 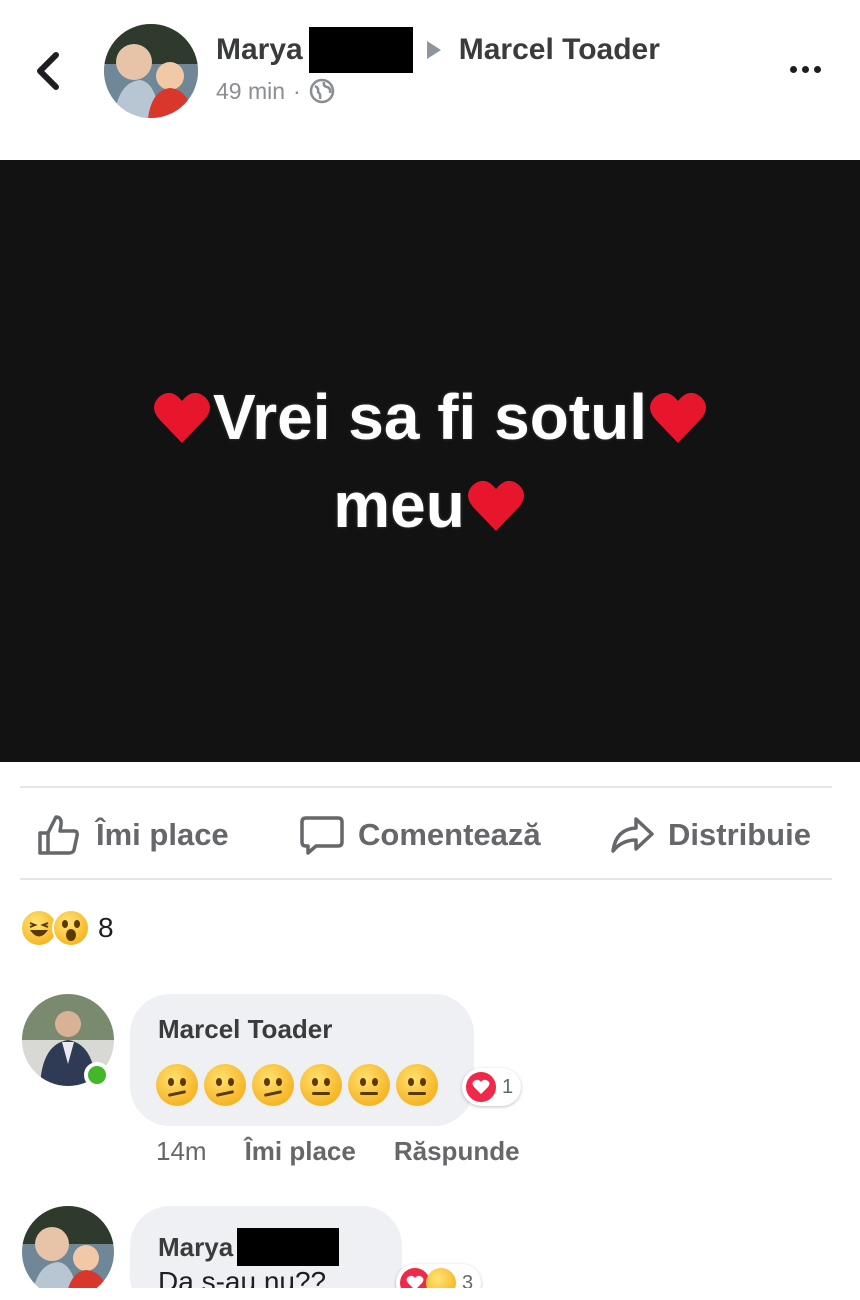 What do you see at coordinates (559, 50) in the screenshot?
I see `target-name: Marcel Toader` at bounding box center [559, 50].